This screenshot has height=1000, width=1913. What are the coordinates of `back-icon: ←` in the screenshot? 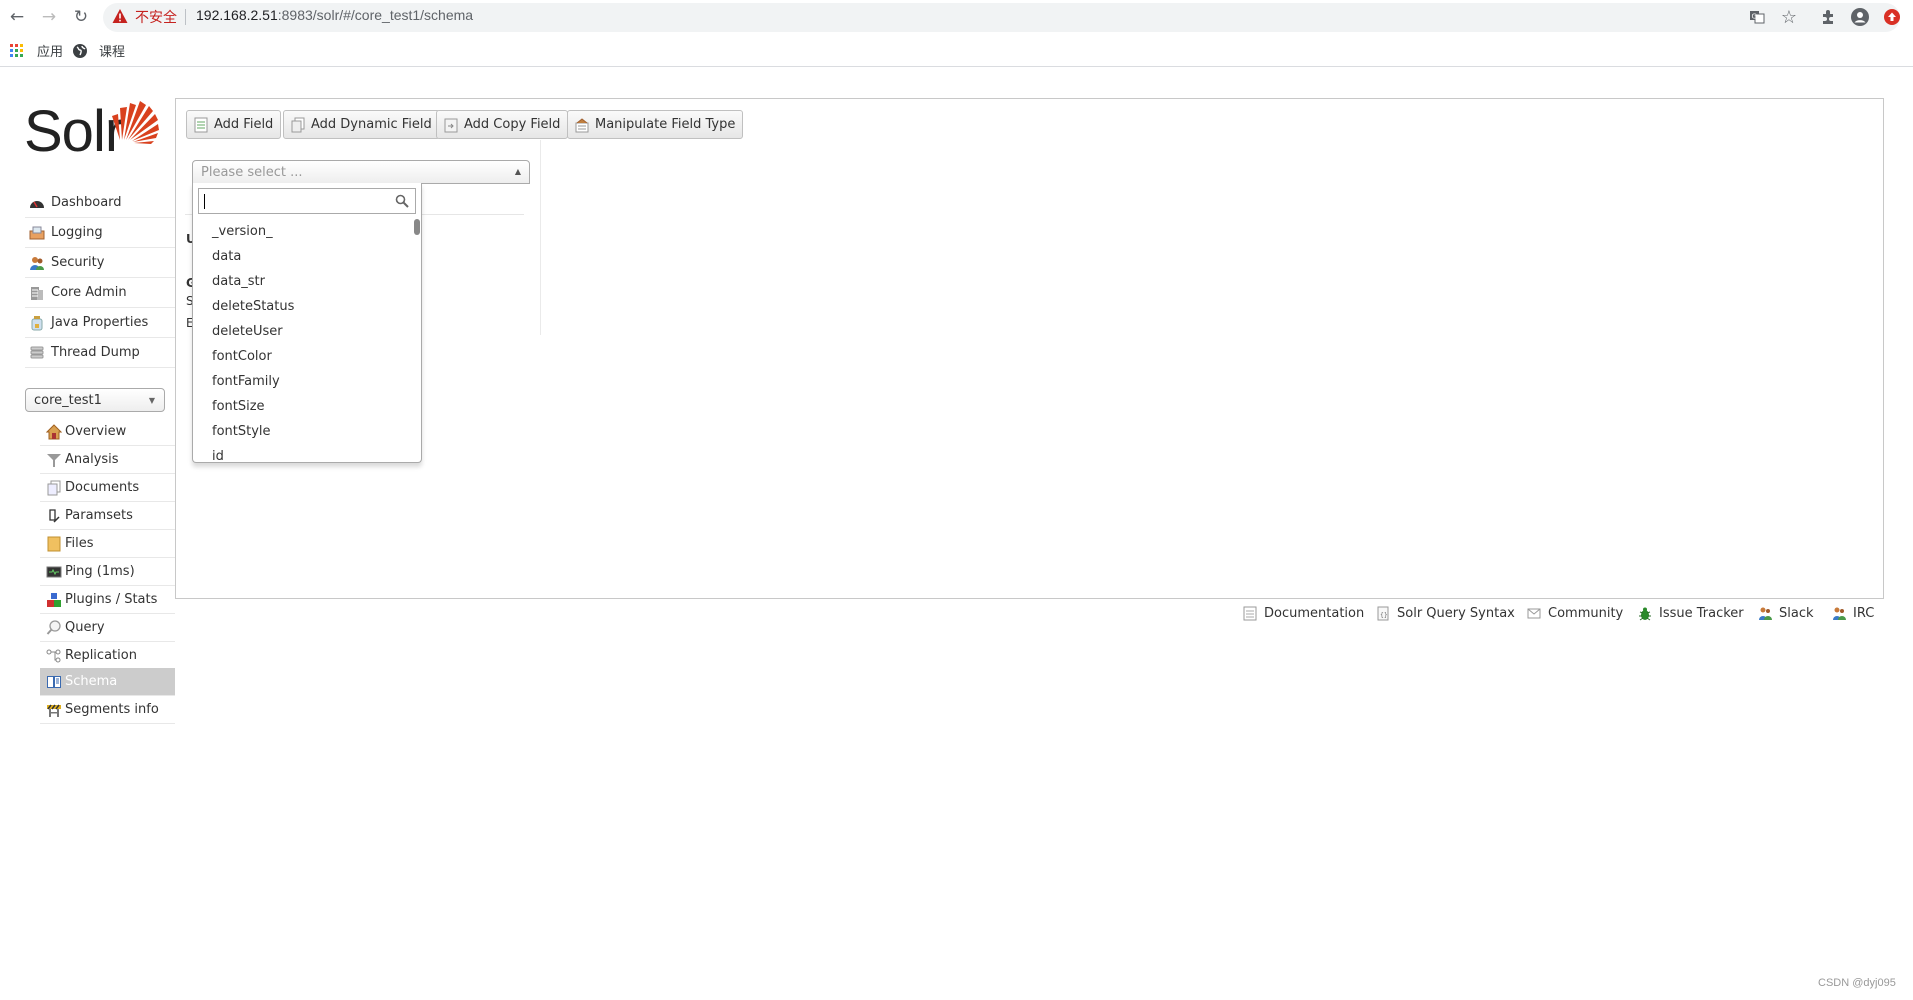 It's located at (17, 17).